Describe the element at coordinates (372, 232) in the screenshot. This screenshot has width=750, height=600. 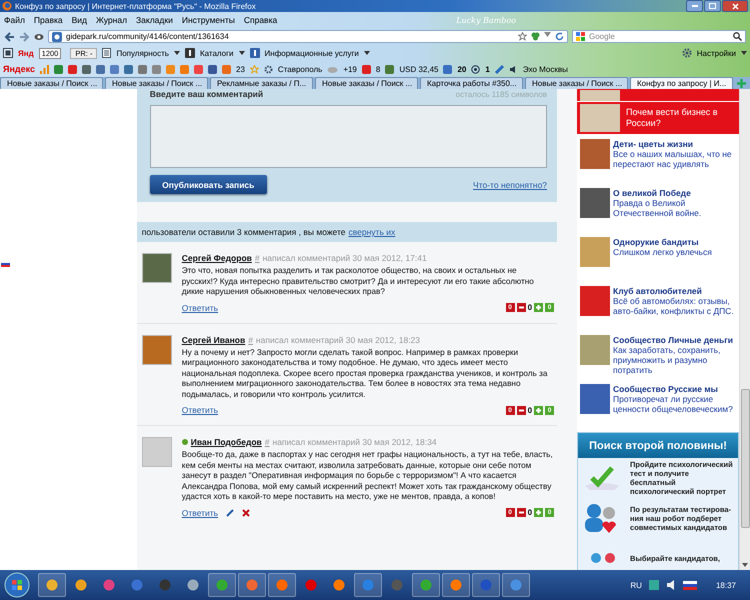
I see `collapse-link: свернуть их` at that location.